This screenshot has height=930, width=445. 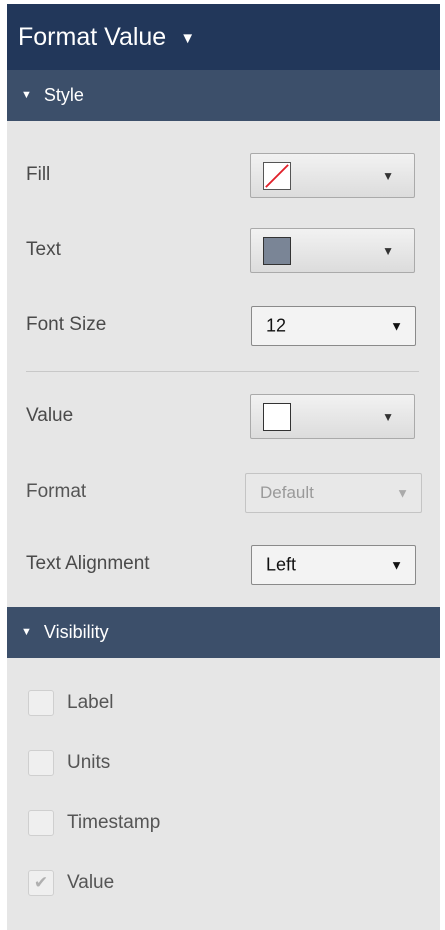 What do you see at coordinates (223, 37) in the screenshot?
I see `panel-title-bar: Format Value ▼` at bounding box center [223, 37].